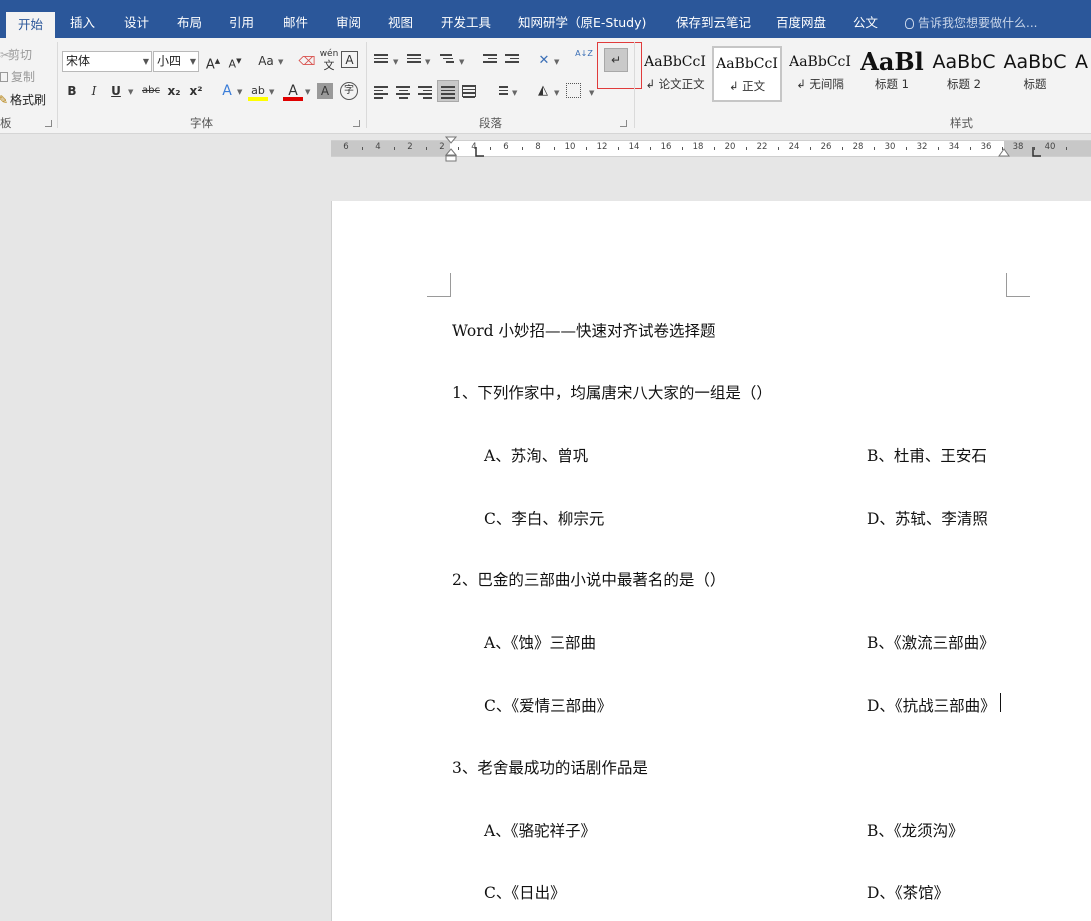 The height and width of the screenshot is (921, 1091). Describe the element at coordinates (675, 62) in the screenshot. I see `style-sample: AaBbCcI` at that location.